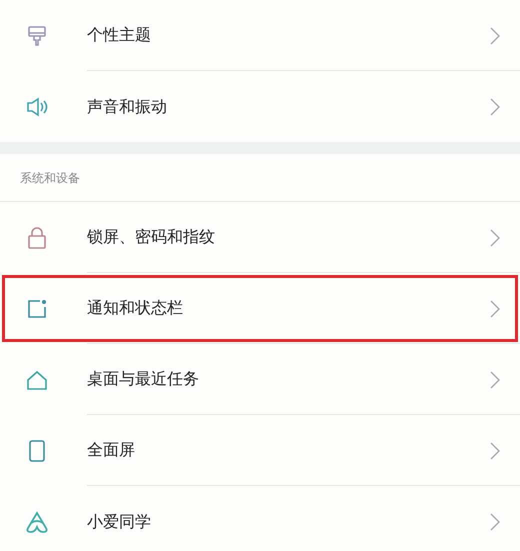 The height and width of the screenshot is (551, 520). Describe the element at coordinates (260, 518) in the screenshot. I see `settings-item: 小爱同学` at that location.